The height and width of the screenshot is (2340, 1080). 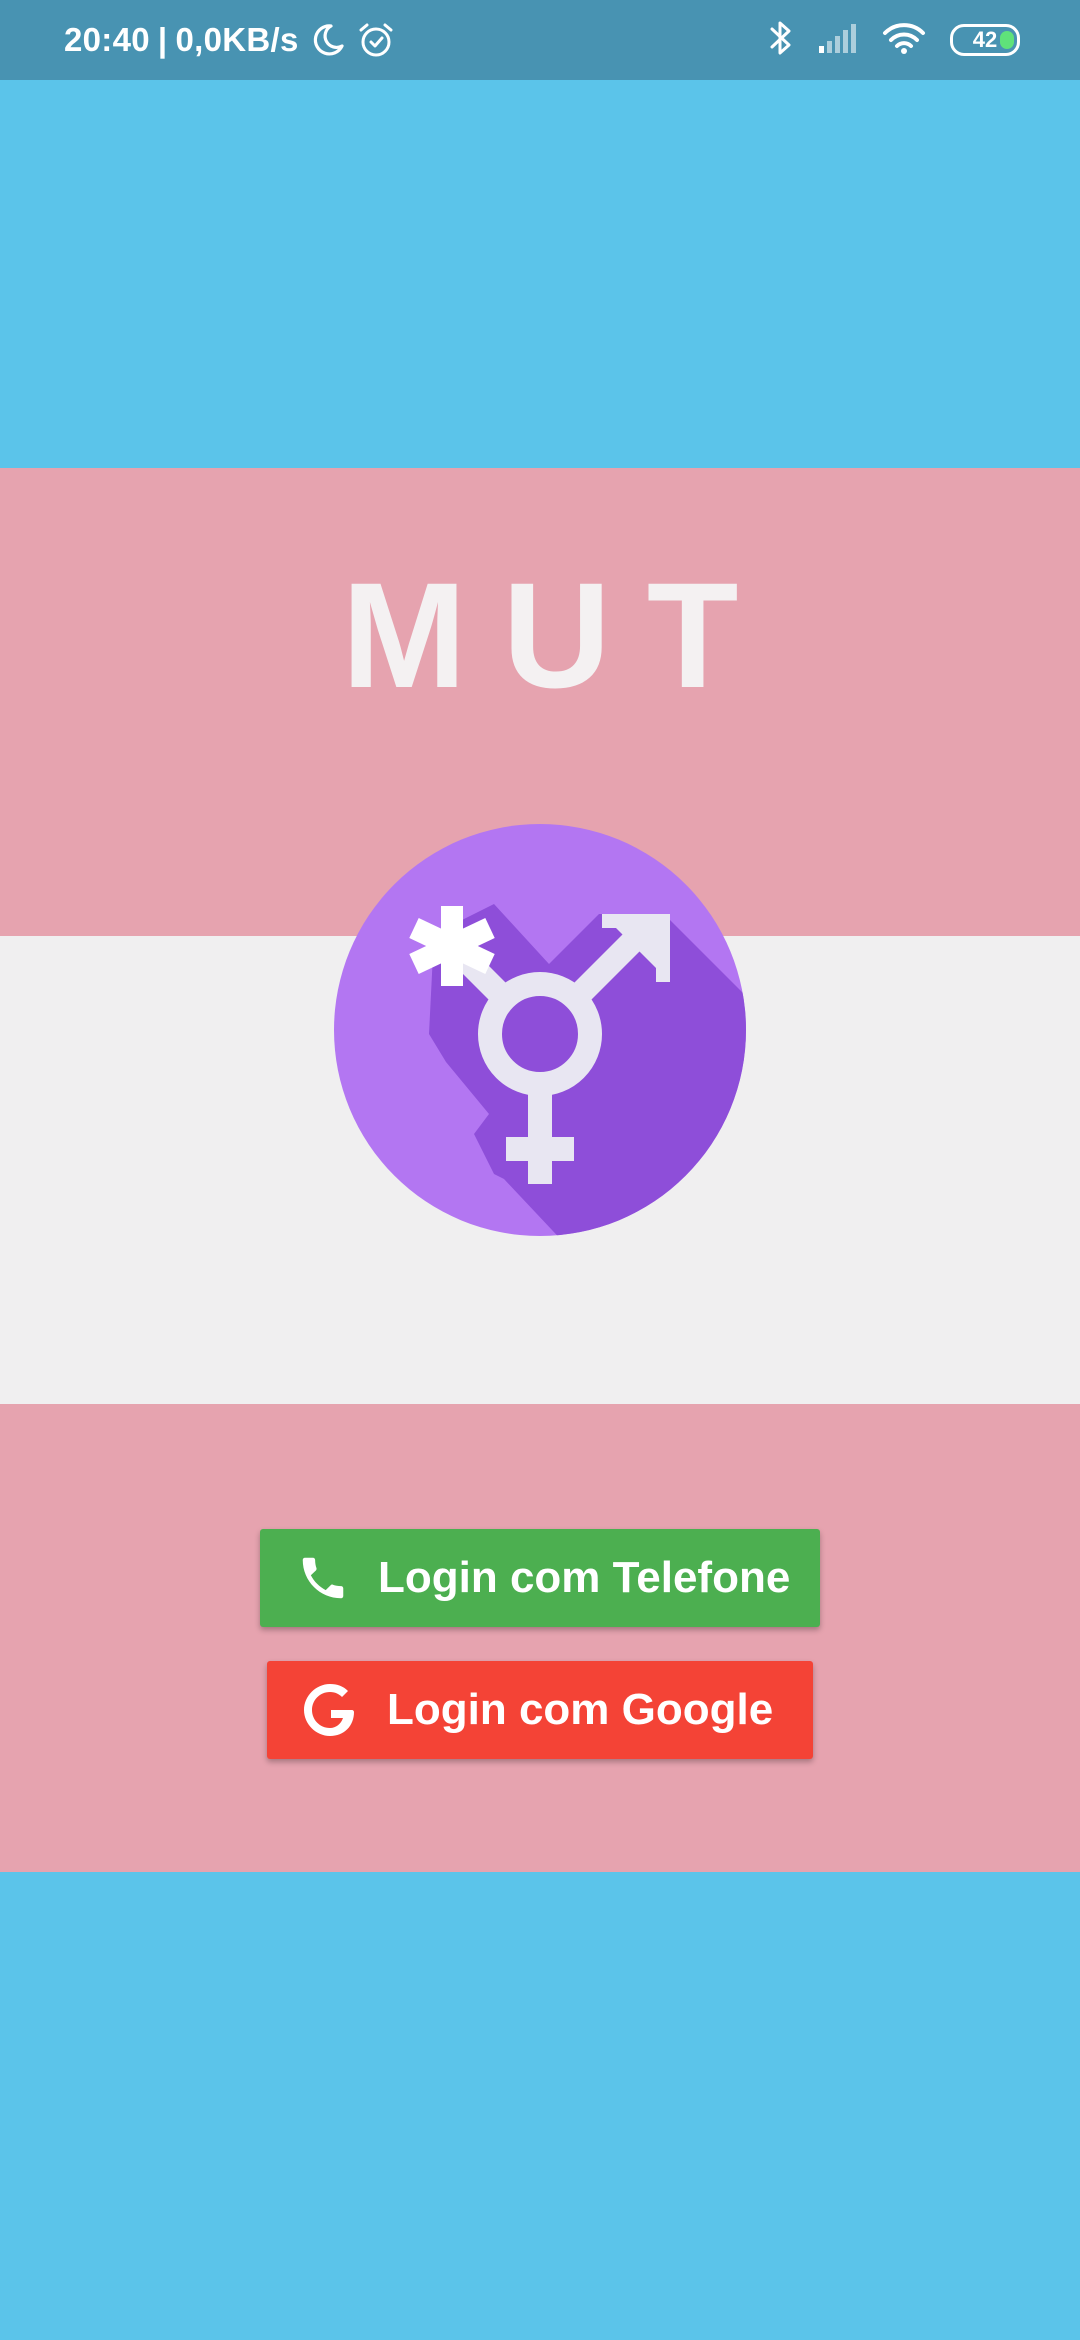 I want to click on battery-fill, so click(x=1007, y=40).